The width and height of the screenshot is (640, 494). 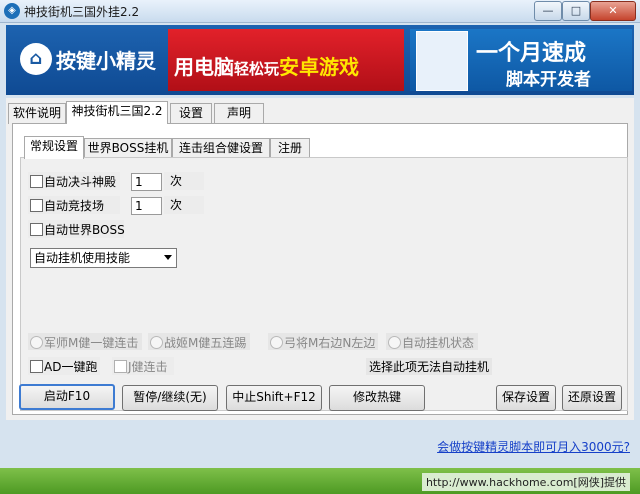 What do you see at coordinates (592, 398) in the screenshot?
I see `restore-settings-button: 还原设置` at bounding box center [592, 398].